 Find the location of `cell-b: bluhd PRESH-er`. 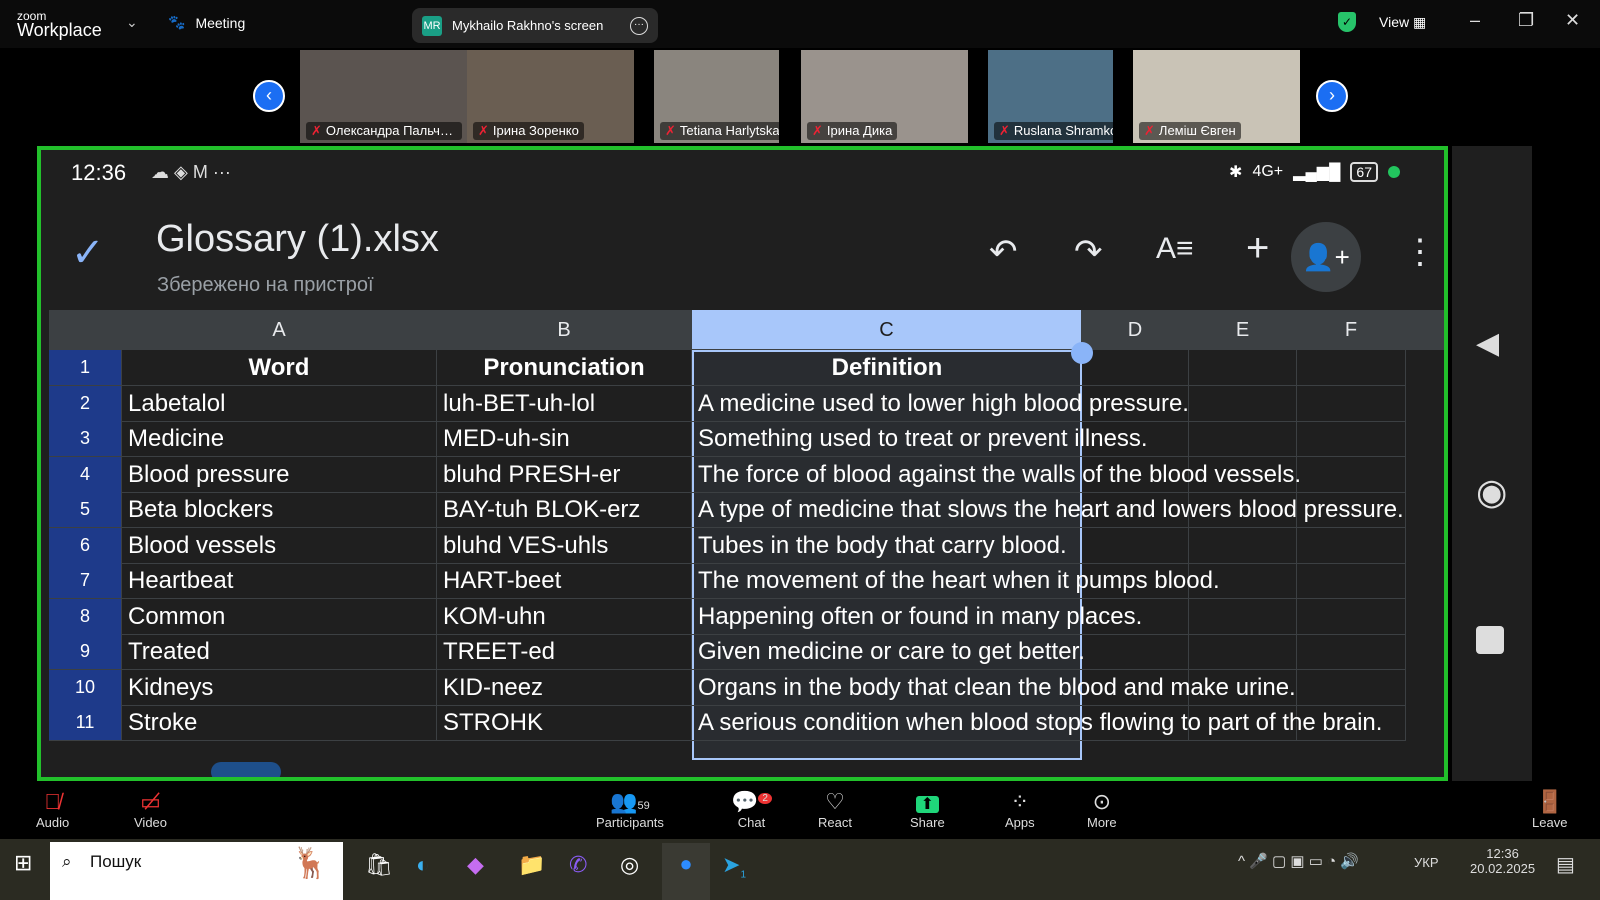

cell-b: bluhd PRESH-er is located at coordinates (564, 474).